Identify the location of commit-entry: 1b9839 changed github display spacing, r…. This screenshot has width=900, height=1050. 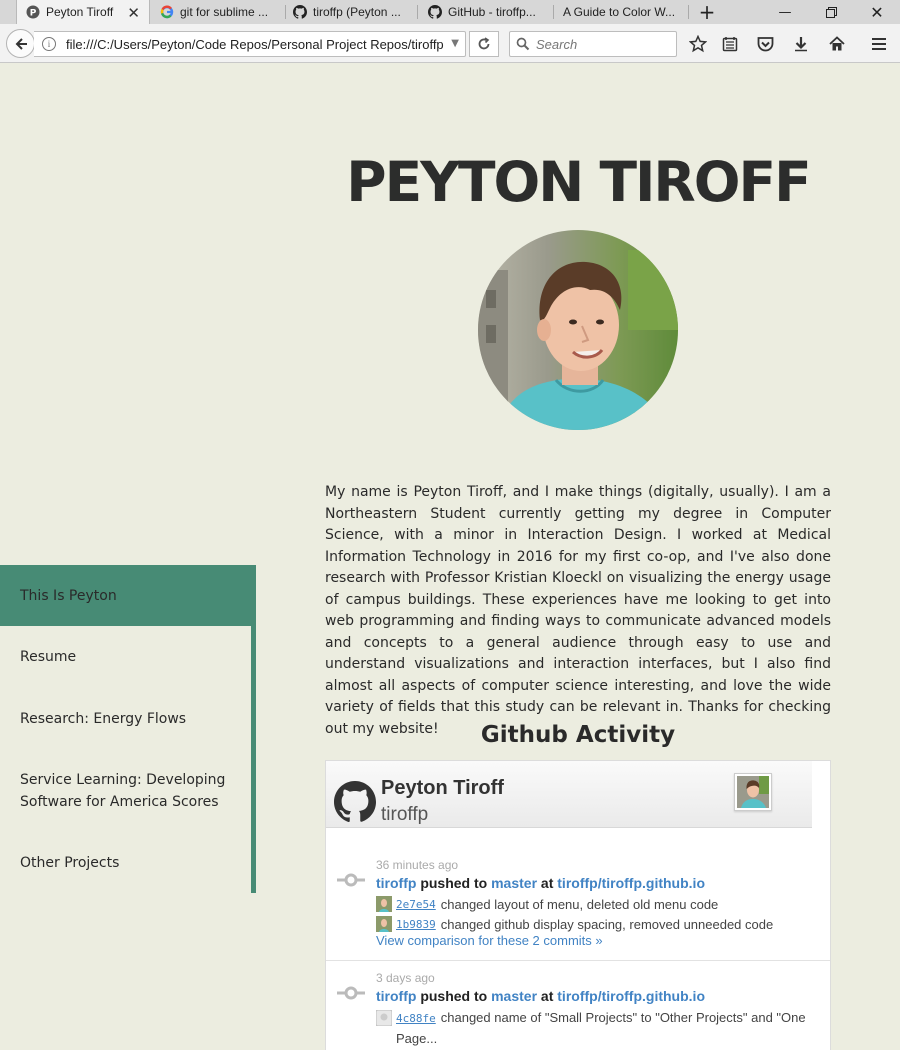
(574, 924).